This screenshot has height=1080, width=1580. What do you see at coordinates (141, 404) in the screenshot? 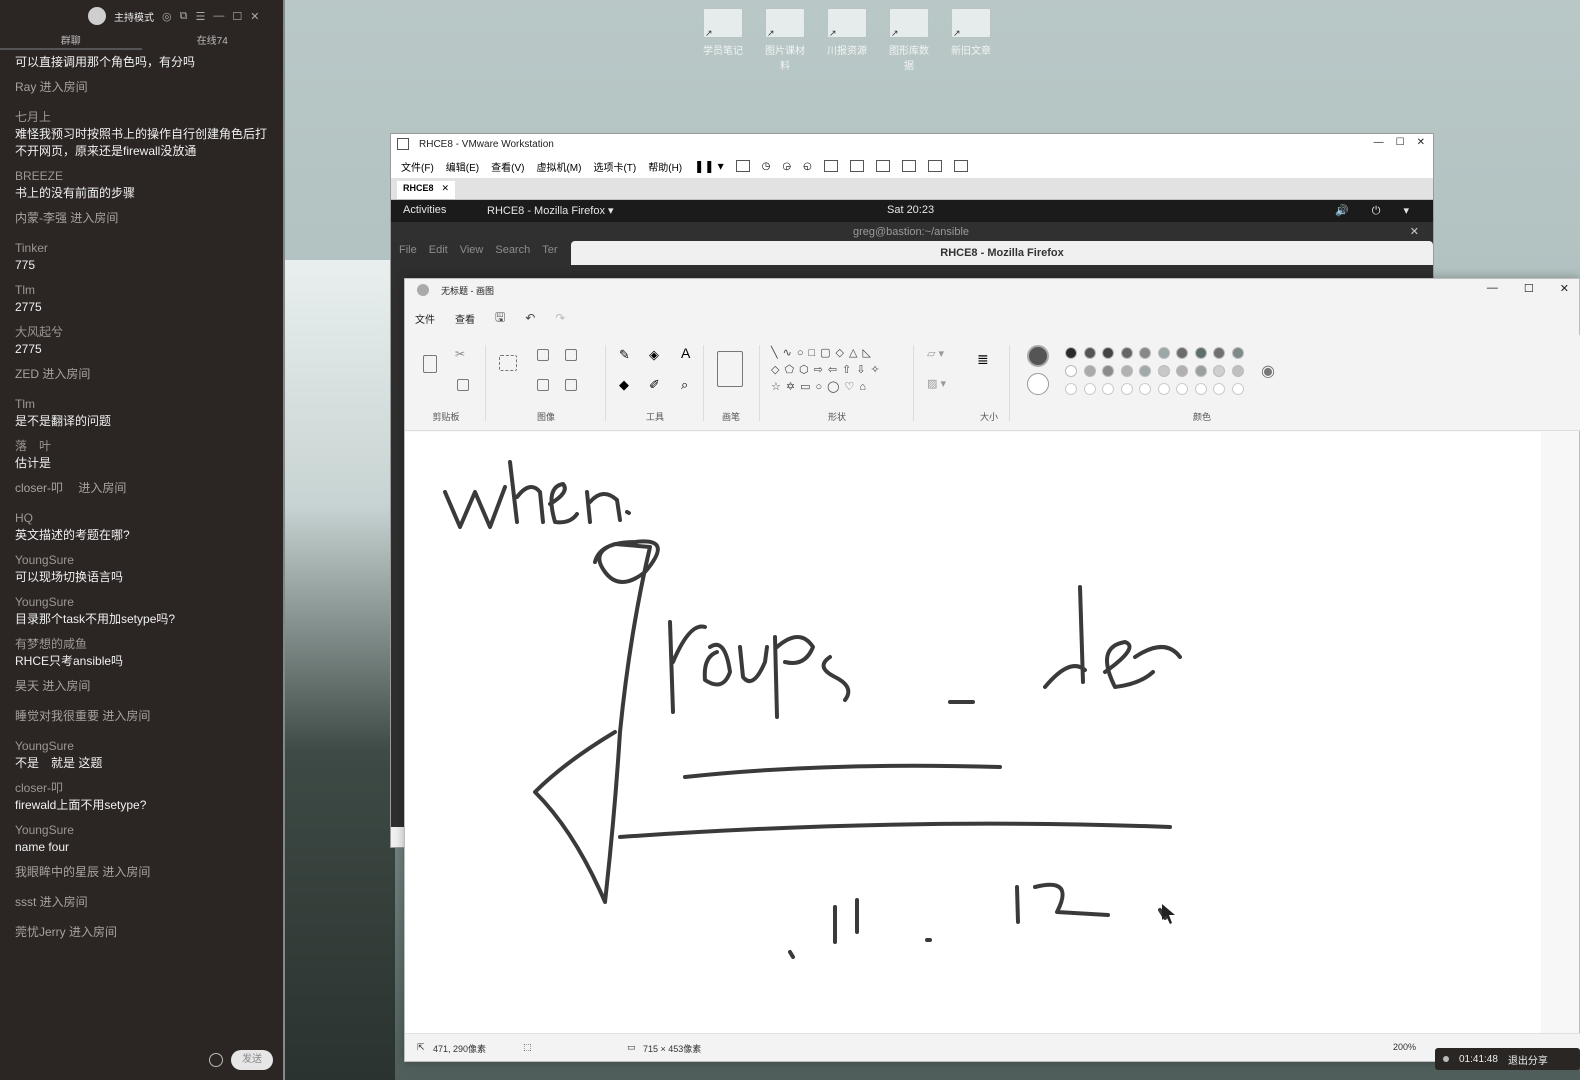
I see `message-author: Tlm` at bounding box center [141, 404].